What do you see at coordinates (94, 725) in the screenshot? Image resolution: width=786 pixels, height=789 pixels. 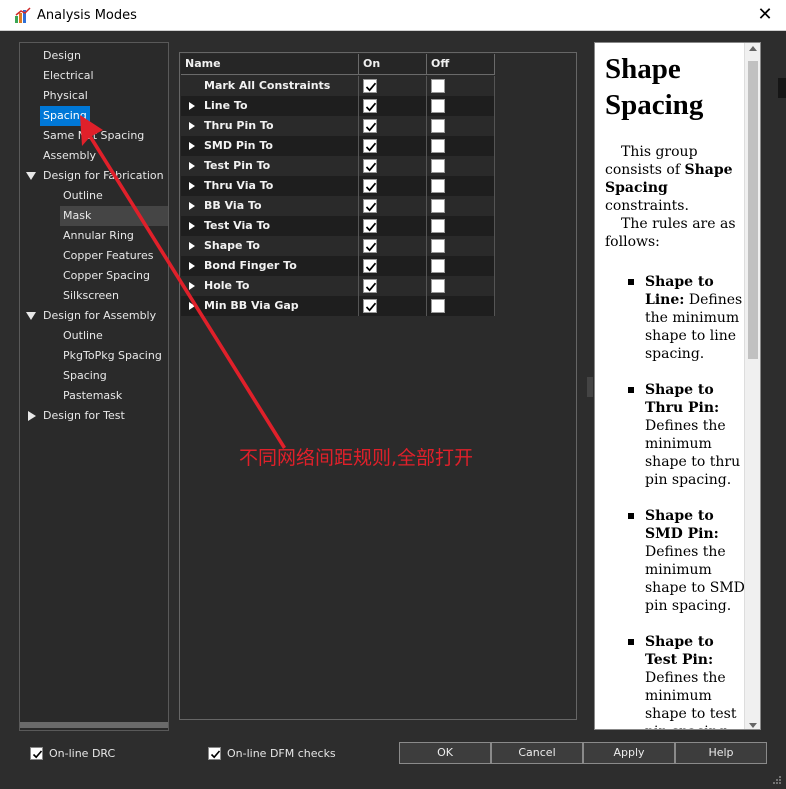 I see `tree-horizontal-scrollbar` at bounding box center [94, 725].